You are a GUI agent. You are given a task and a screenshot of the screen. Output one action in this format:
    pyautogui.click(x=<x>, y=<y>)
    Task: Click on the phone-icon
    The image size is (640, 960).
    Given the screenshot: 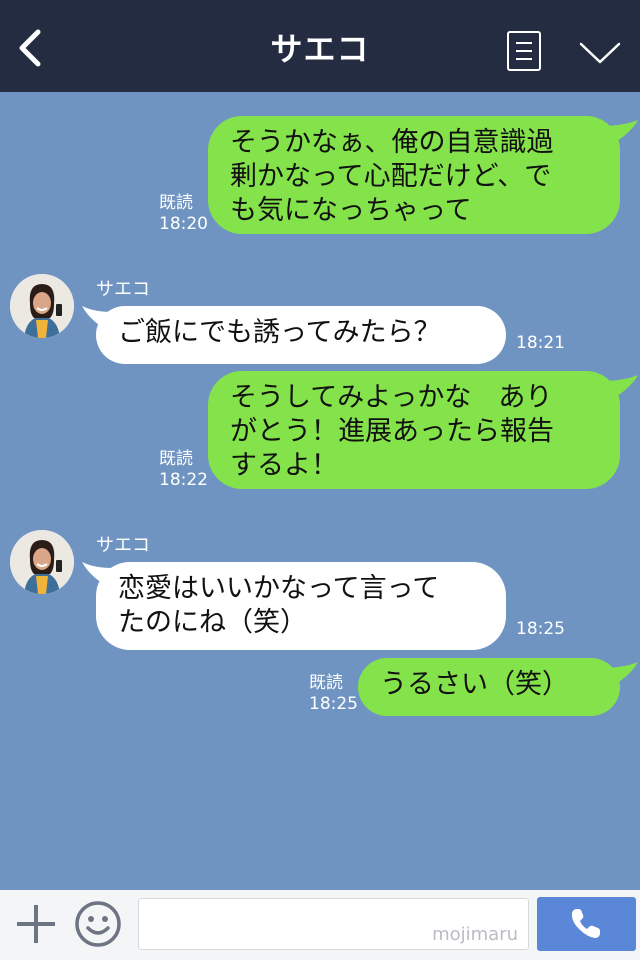 What is the action you would take?
    pyautogui.click(x=585, y=923)
    